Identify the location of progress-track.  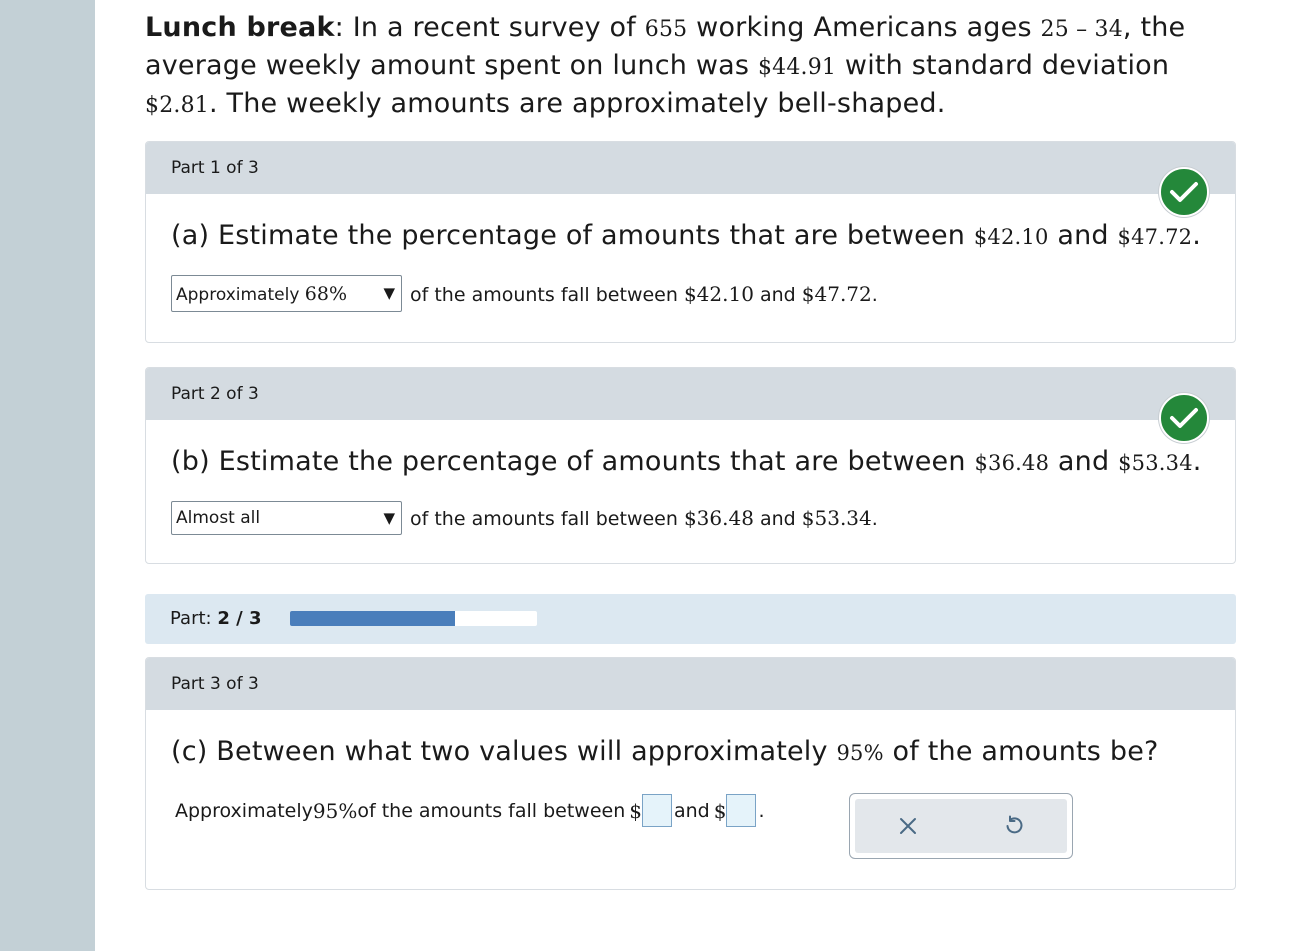
(413, 618).